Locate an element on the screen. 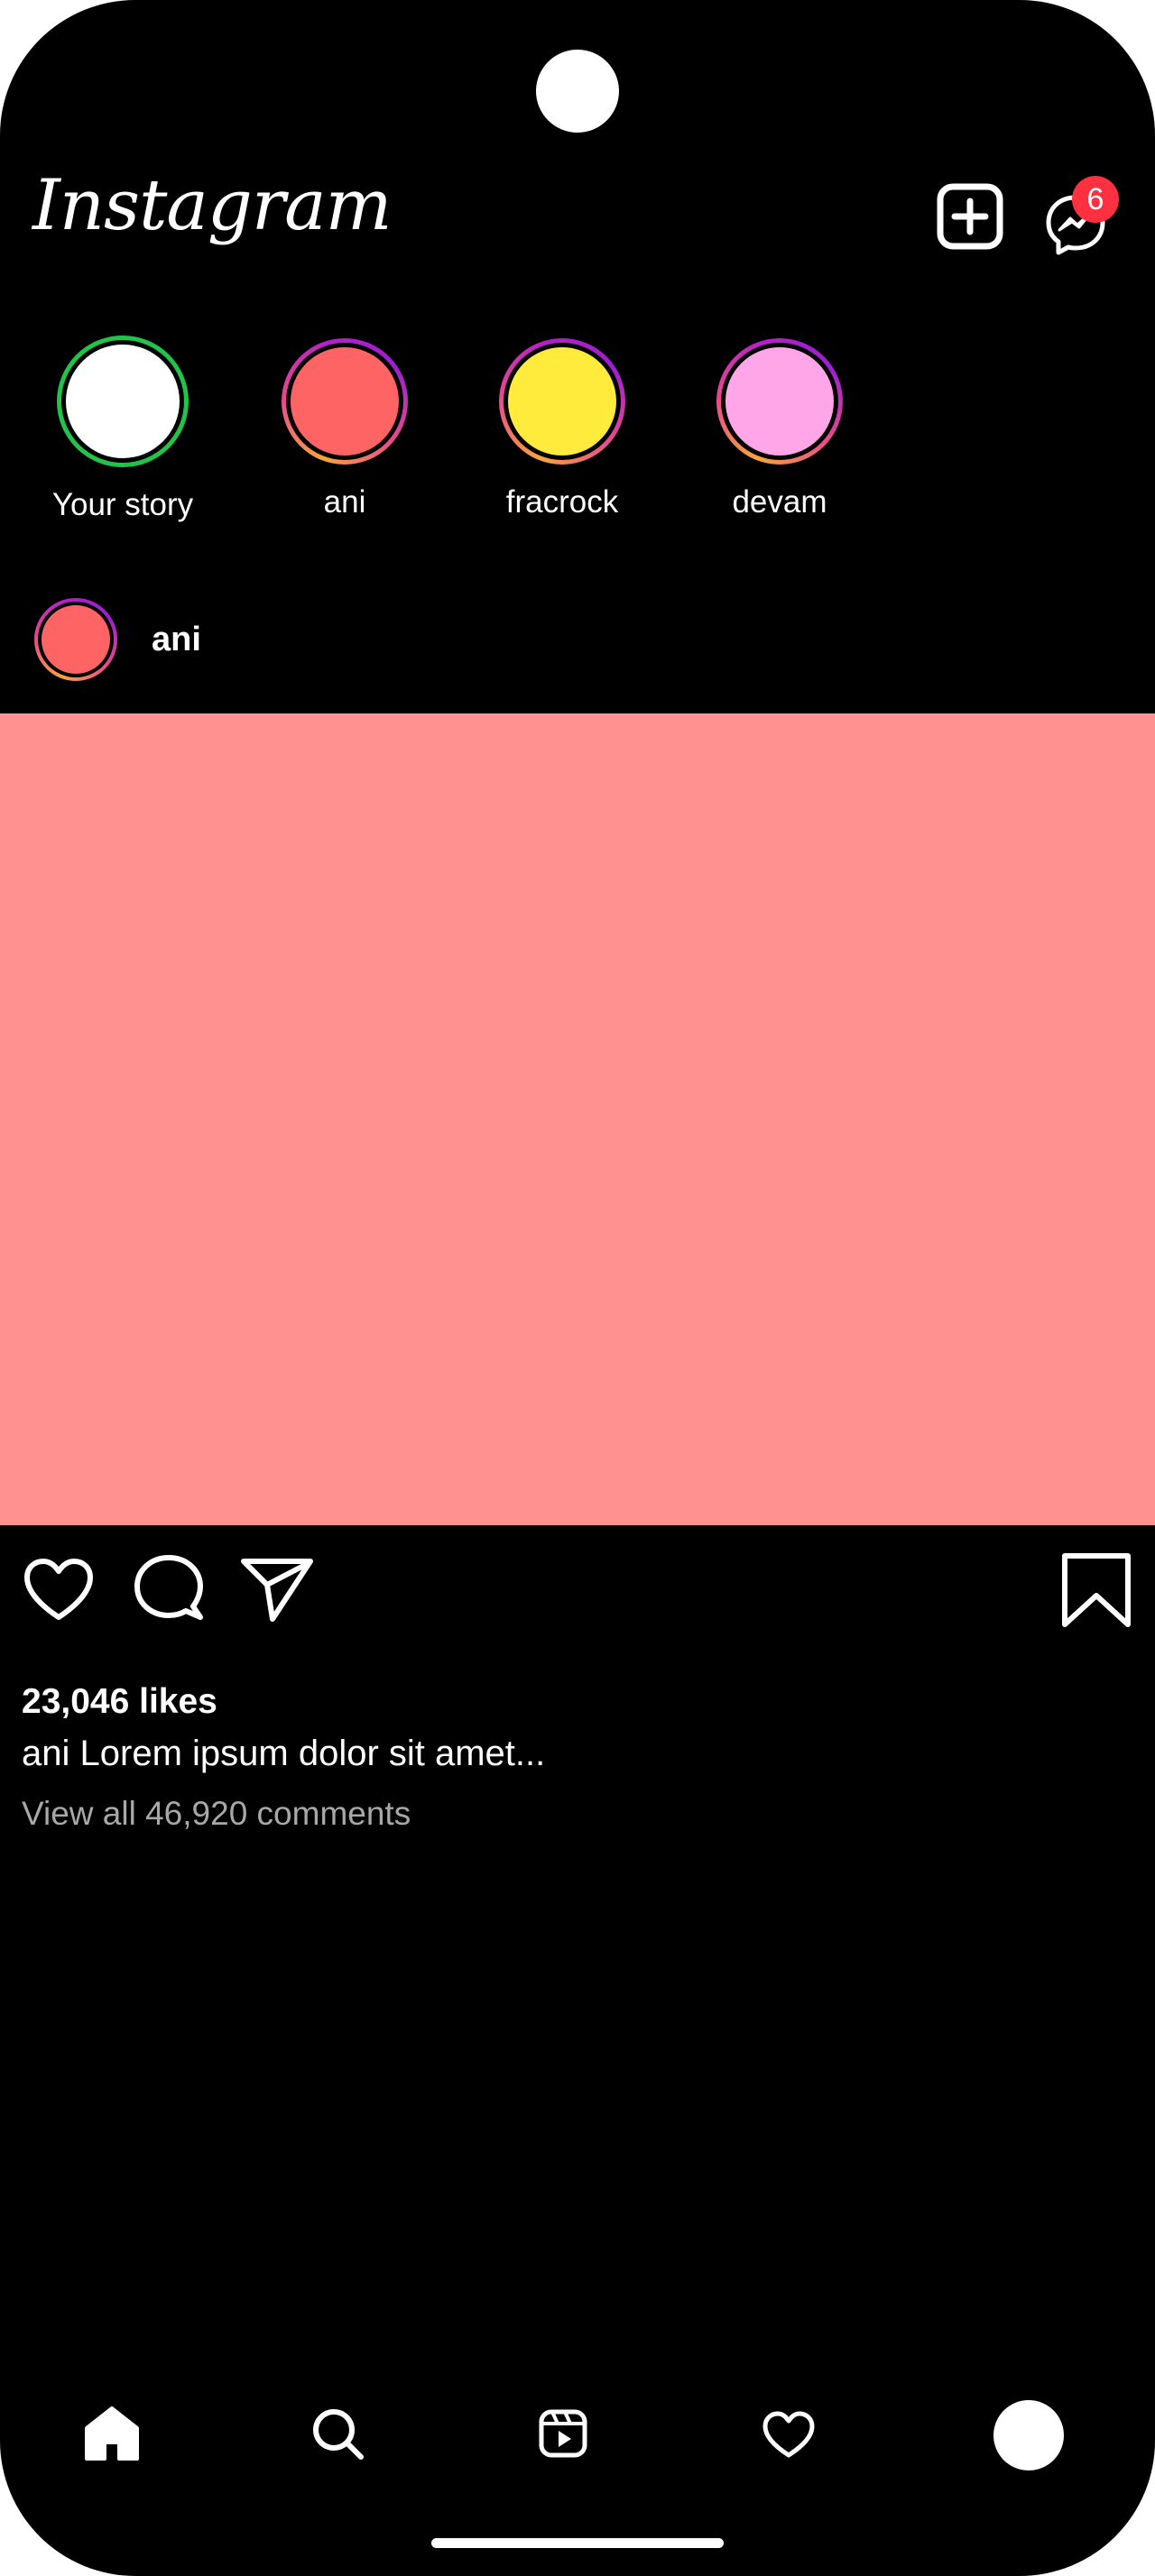  plus-square-icon is located at coordinates (970, 217).